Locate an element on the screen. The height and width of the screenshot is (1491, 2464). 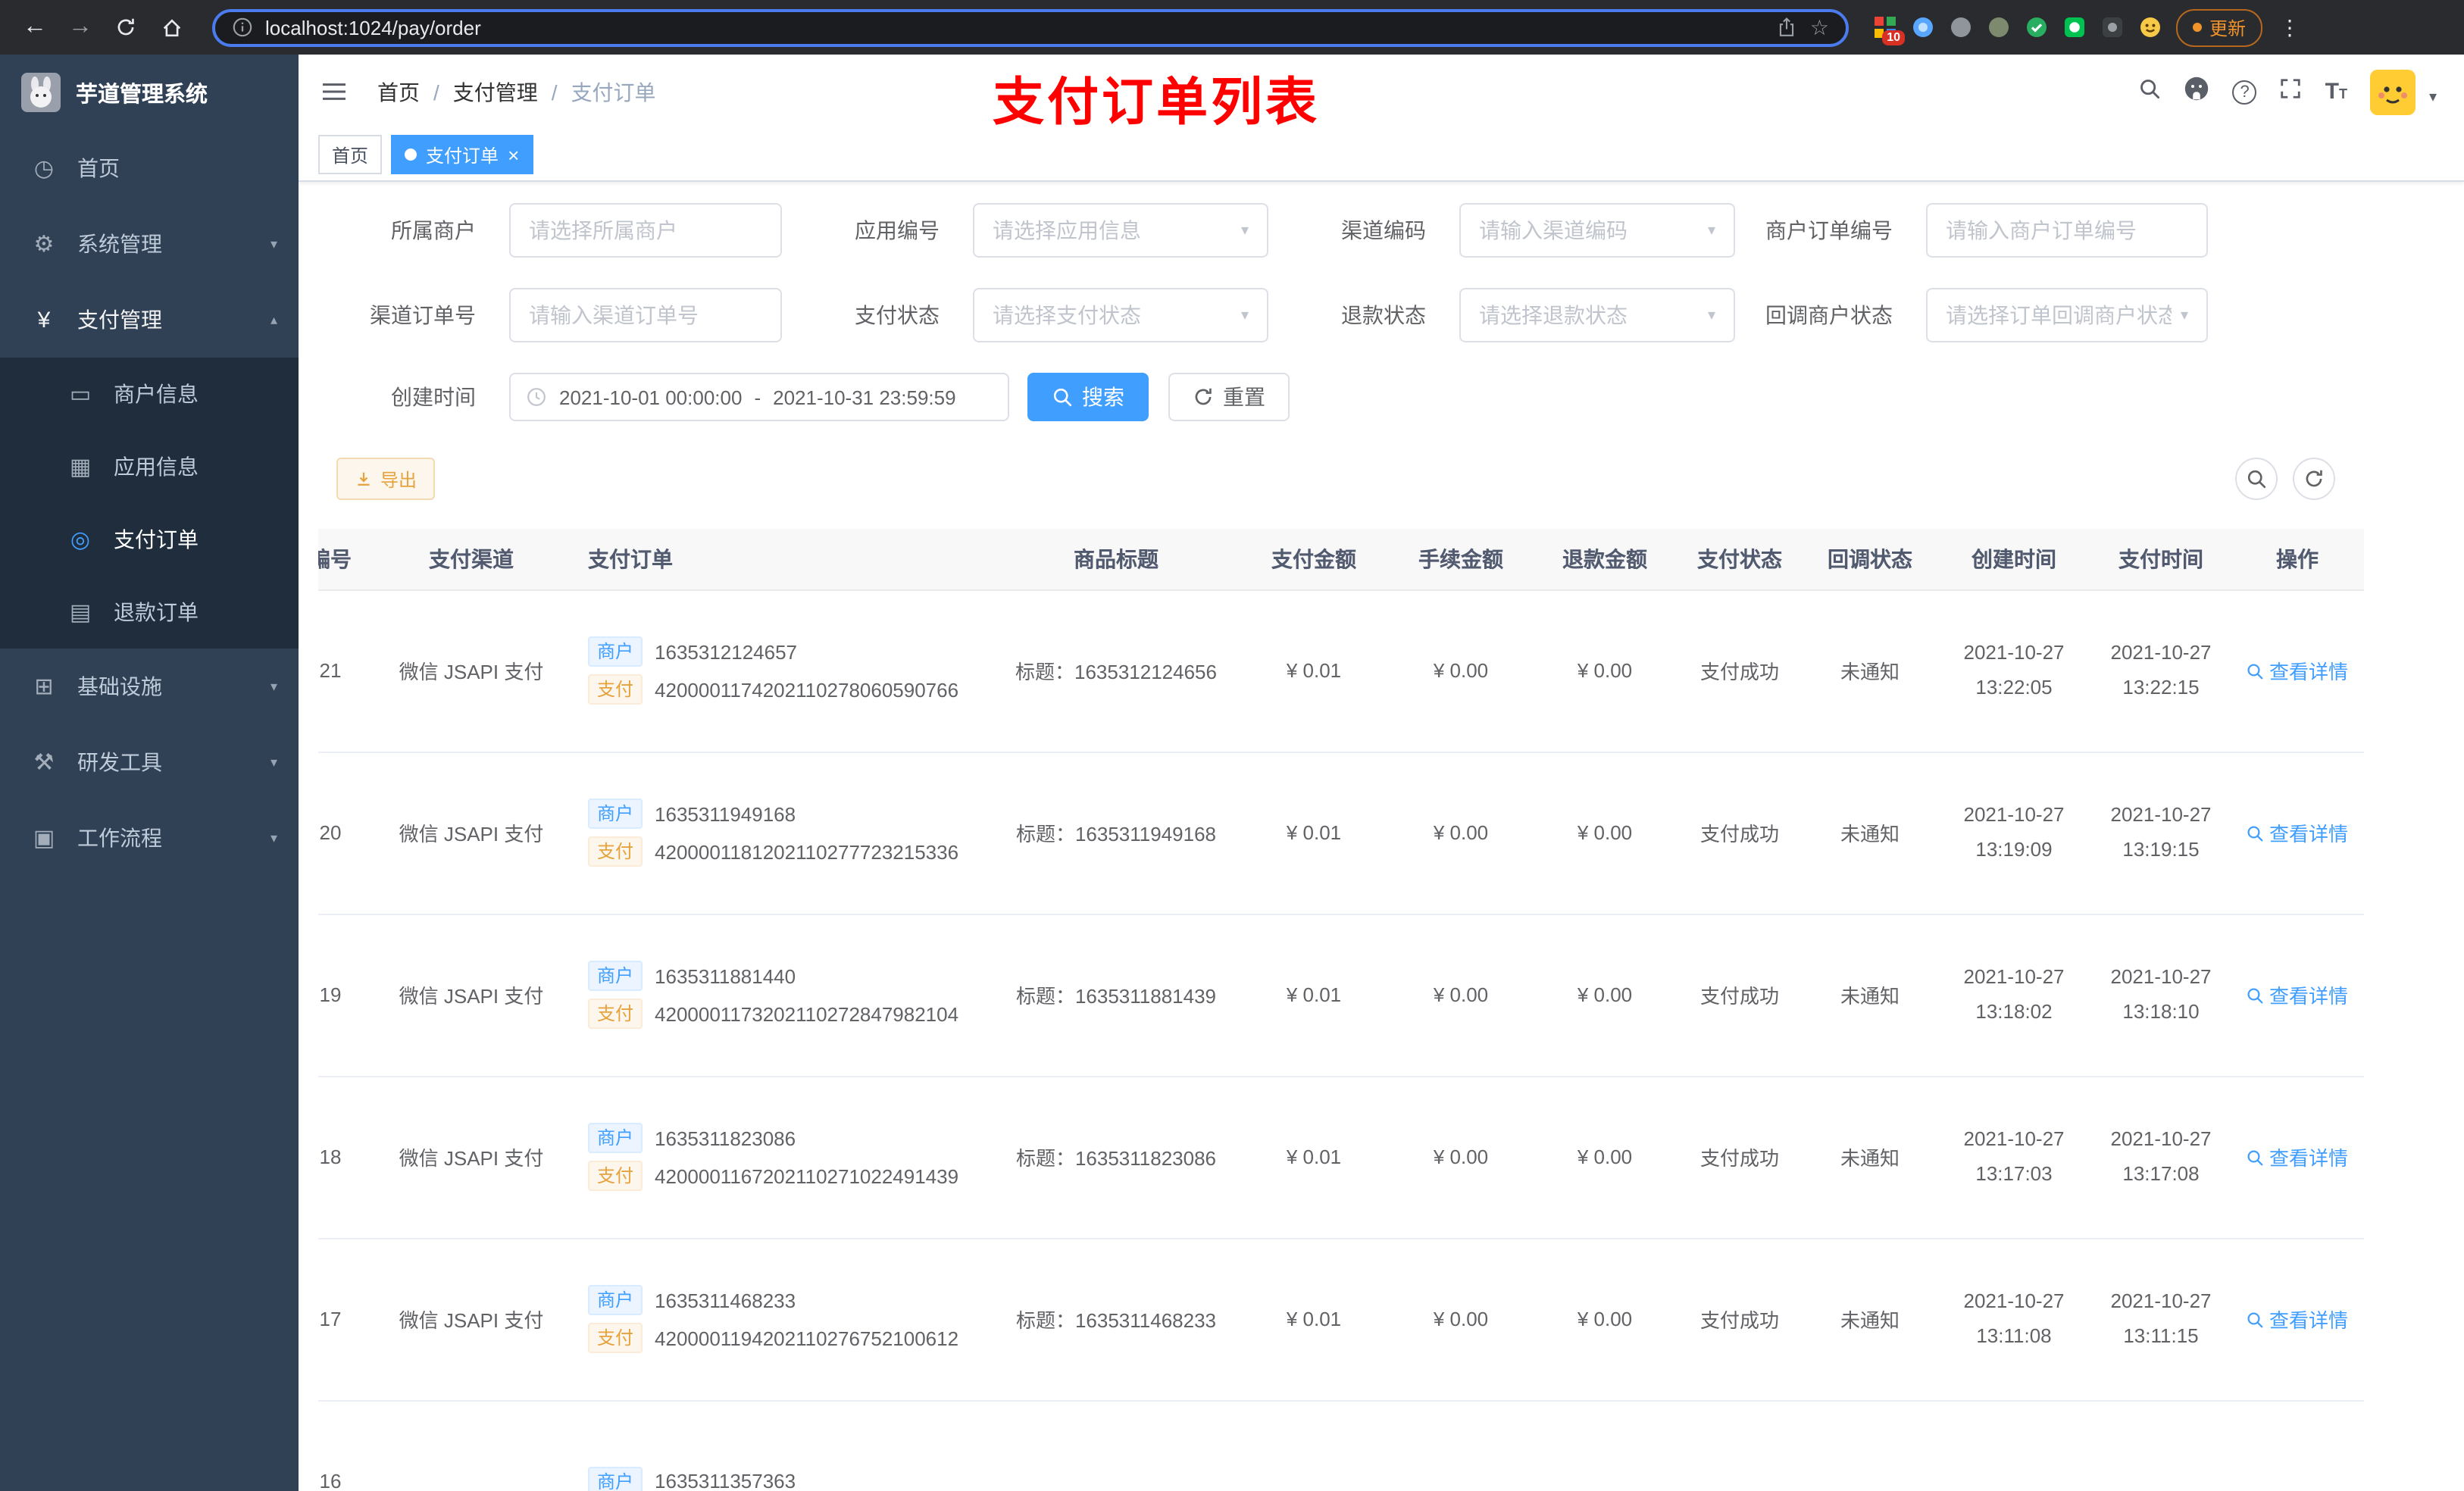
refresh-table-button is located at coordinates (2314, 479).